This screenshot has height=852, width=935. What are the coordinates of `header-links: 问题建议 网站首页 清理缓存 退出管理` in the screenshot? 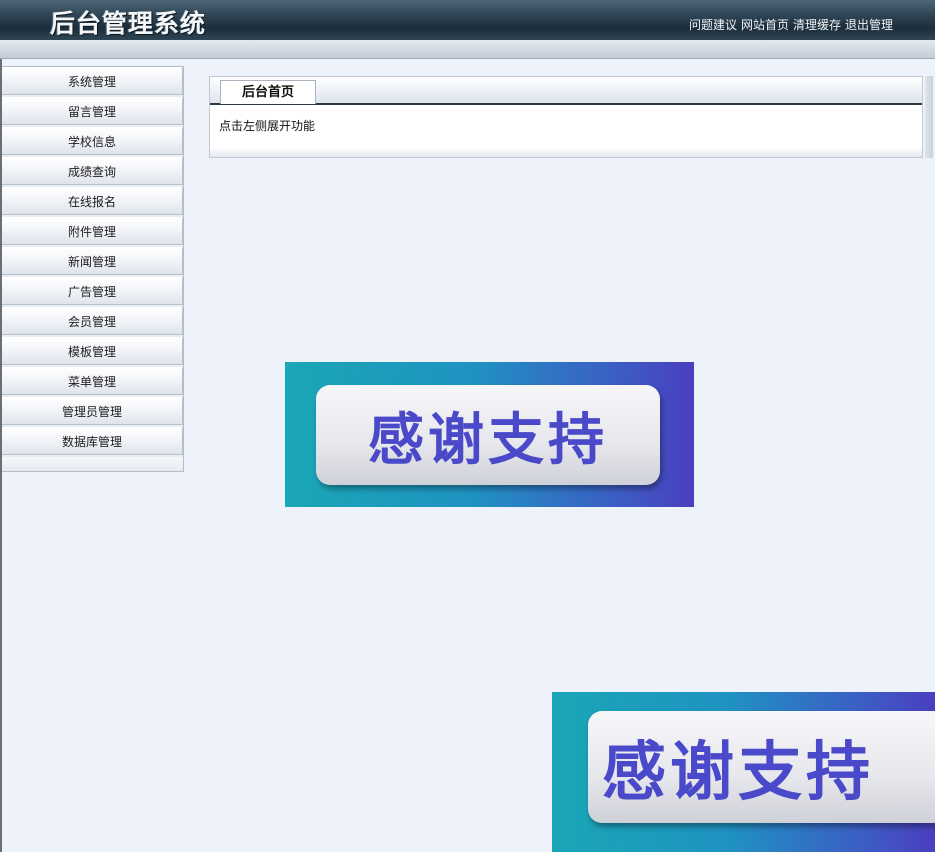 It's located at (791, 24).